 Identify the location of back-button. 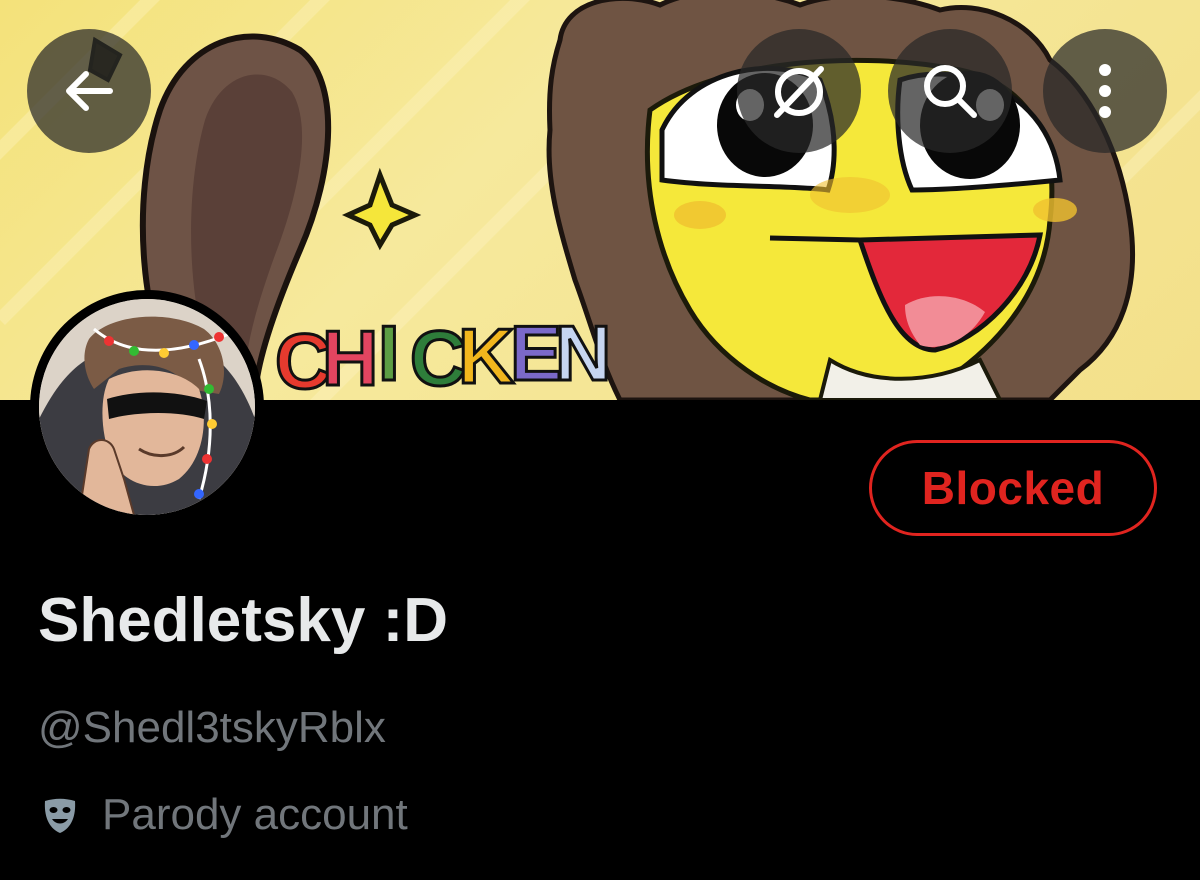
(89, 91).